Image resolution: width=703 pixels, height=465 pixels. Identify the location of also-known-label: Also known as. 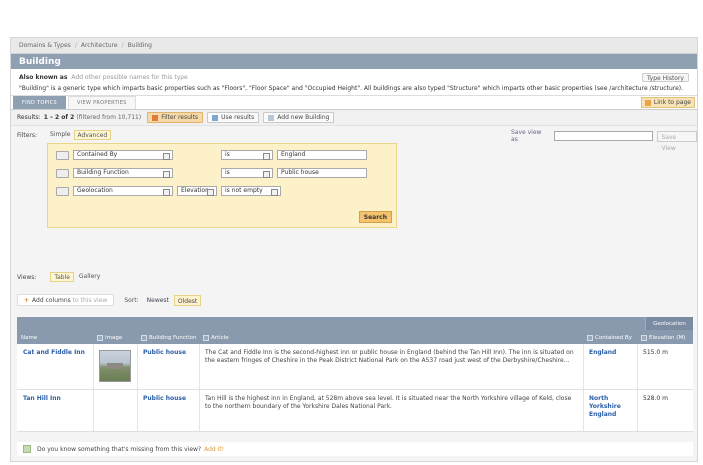
(43, 77).